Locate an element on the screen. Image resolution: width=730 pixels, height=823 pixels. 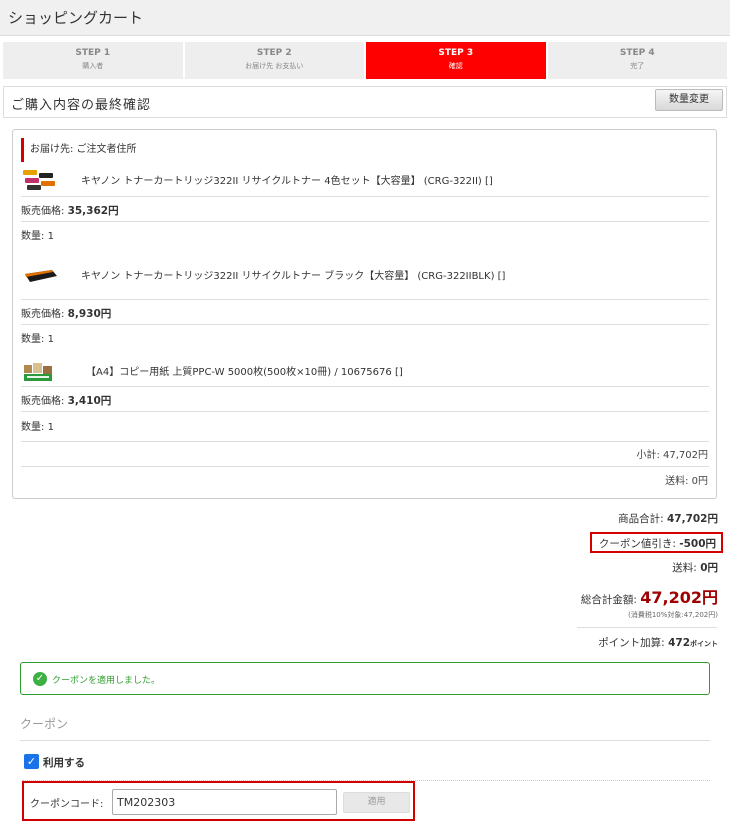
coupon-discount-row: クーポン値引き: -500円 is located at coordinates (657, 543).